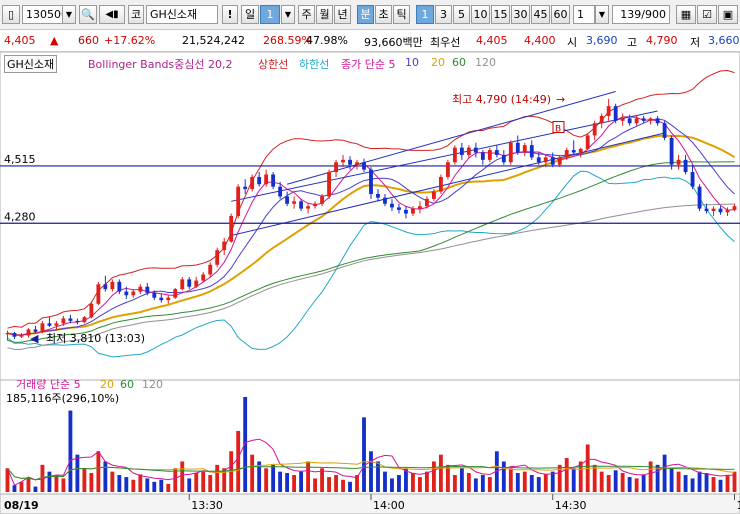  Describe the element at coordinates (695, 42) in the screenshot. I see `low-label: 저` at that location.